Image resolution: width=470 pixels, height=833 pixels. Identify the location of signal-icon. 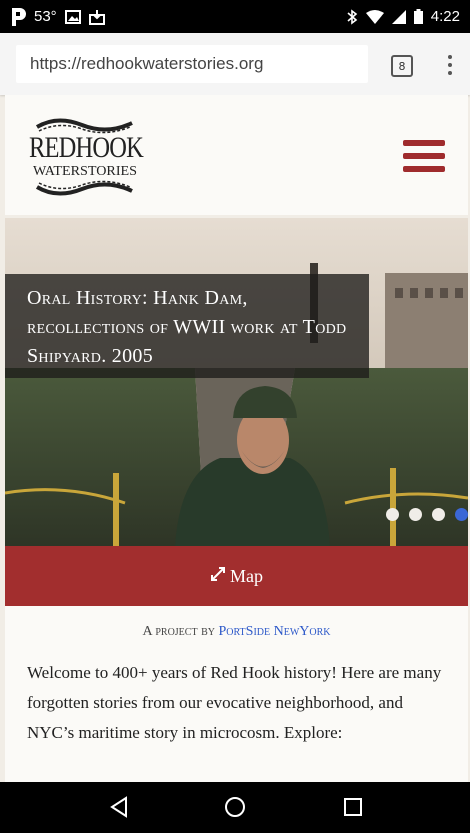
(398, 16).